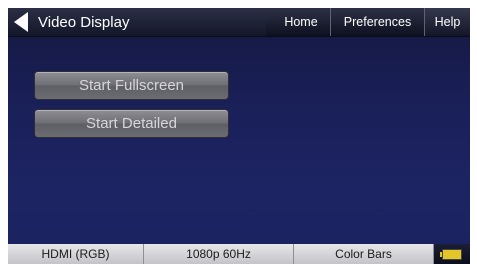 The width and height of the screenshot is (477, 264). Describe the element at coordinates (131, 85) in the screenshot. I see `start-fullscreen-button: Start Fullscreen` at that location.